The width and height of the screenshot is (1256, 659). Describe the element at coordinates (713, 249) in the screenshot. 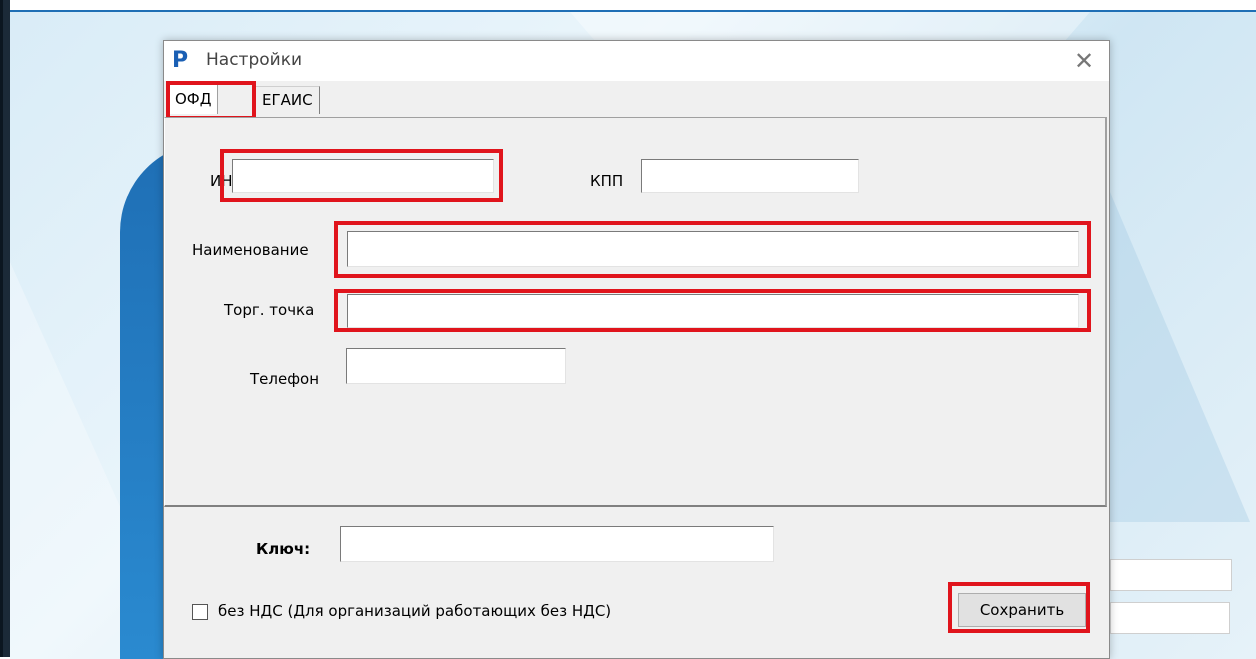

I see `name-input` at that location.